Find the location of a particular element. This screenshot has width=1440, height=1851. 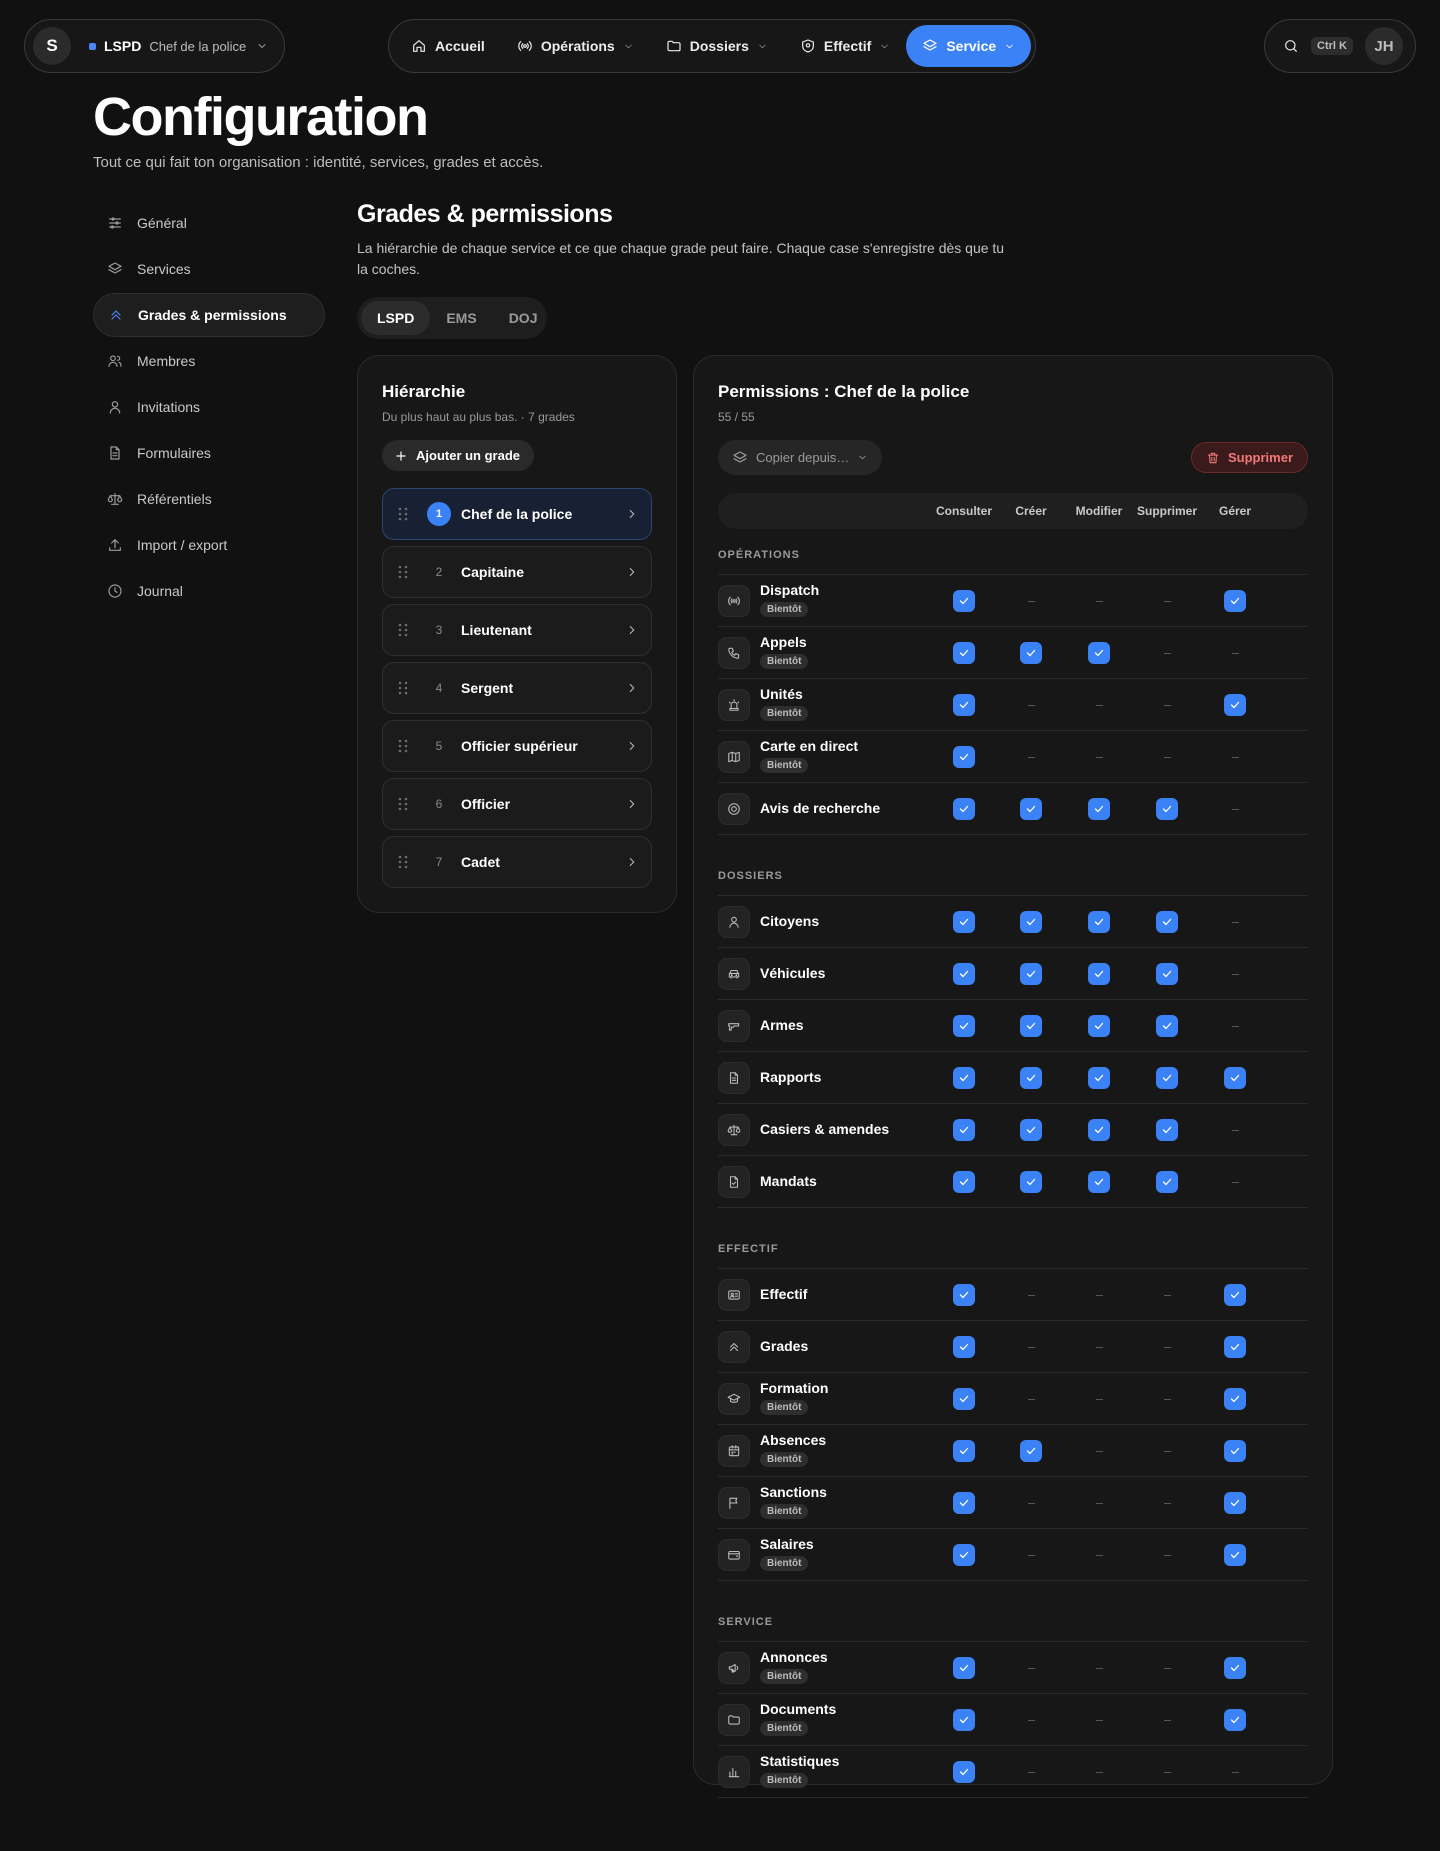

nav-effectif: Effectif is located at coordinates (845, 46).